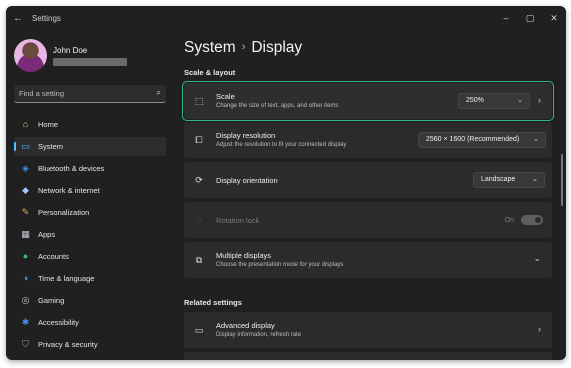 The height and width of the screenshot is (368, 571). What do you see at coordinates (25, 322) in the screenshot?
I see `accessibility-icon: ✱` at bounding box center [25, 322].